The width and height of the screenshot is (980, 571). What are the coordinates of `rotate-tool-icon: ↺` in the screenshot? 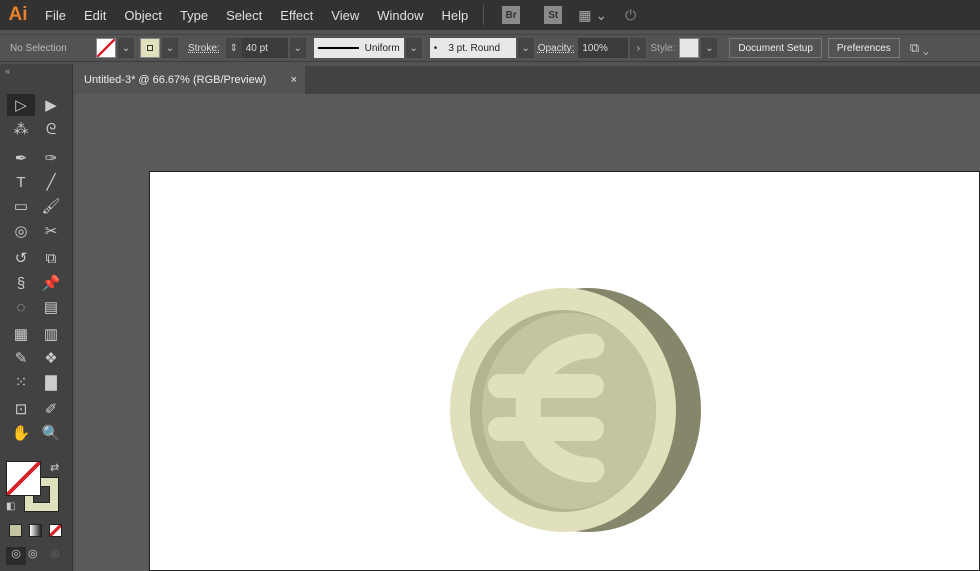 It's located at (21, 258).